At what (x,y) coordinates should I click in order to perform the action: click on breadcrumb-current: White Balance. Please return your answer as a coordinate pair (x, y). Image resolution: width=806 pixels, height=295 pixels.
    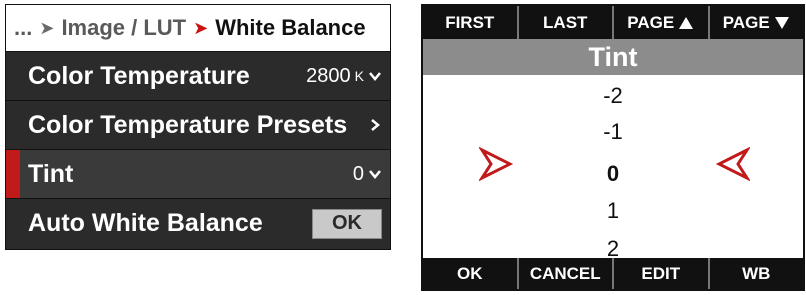
    Looking at the image, I should click on (290, 27).